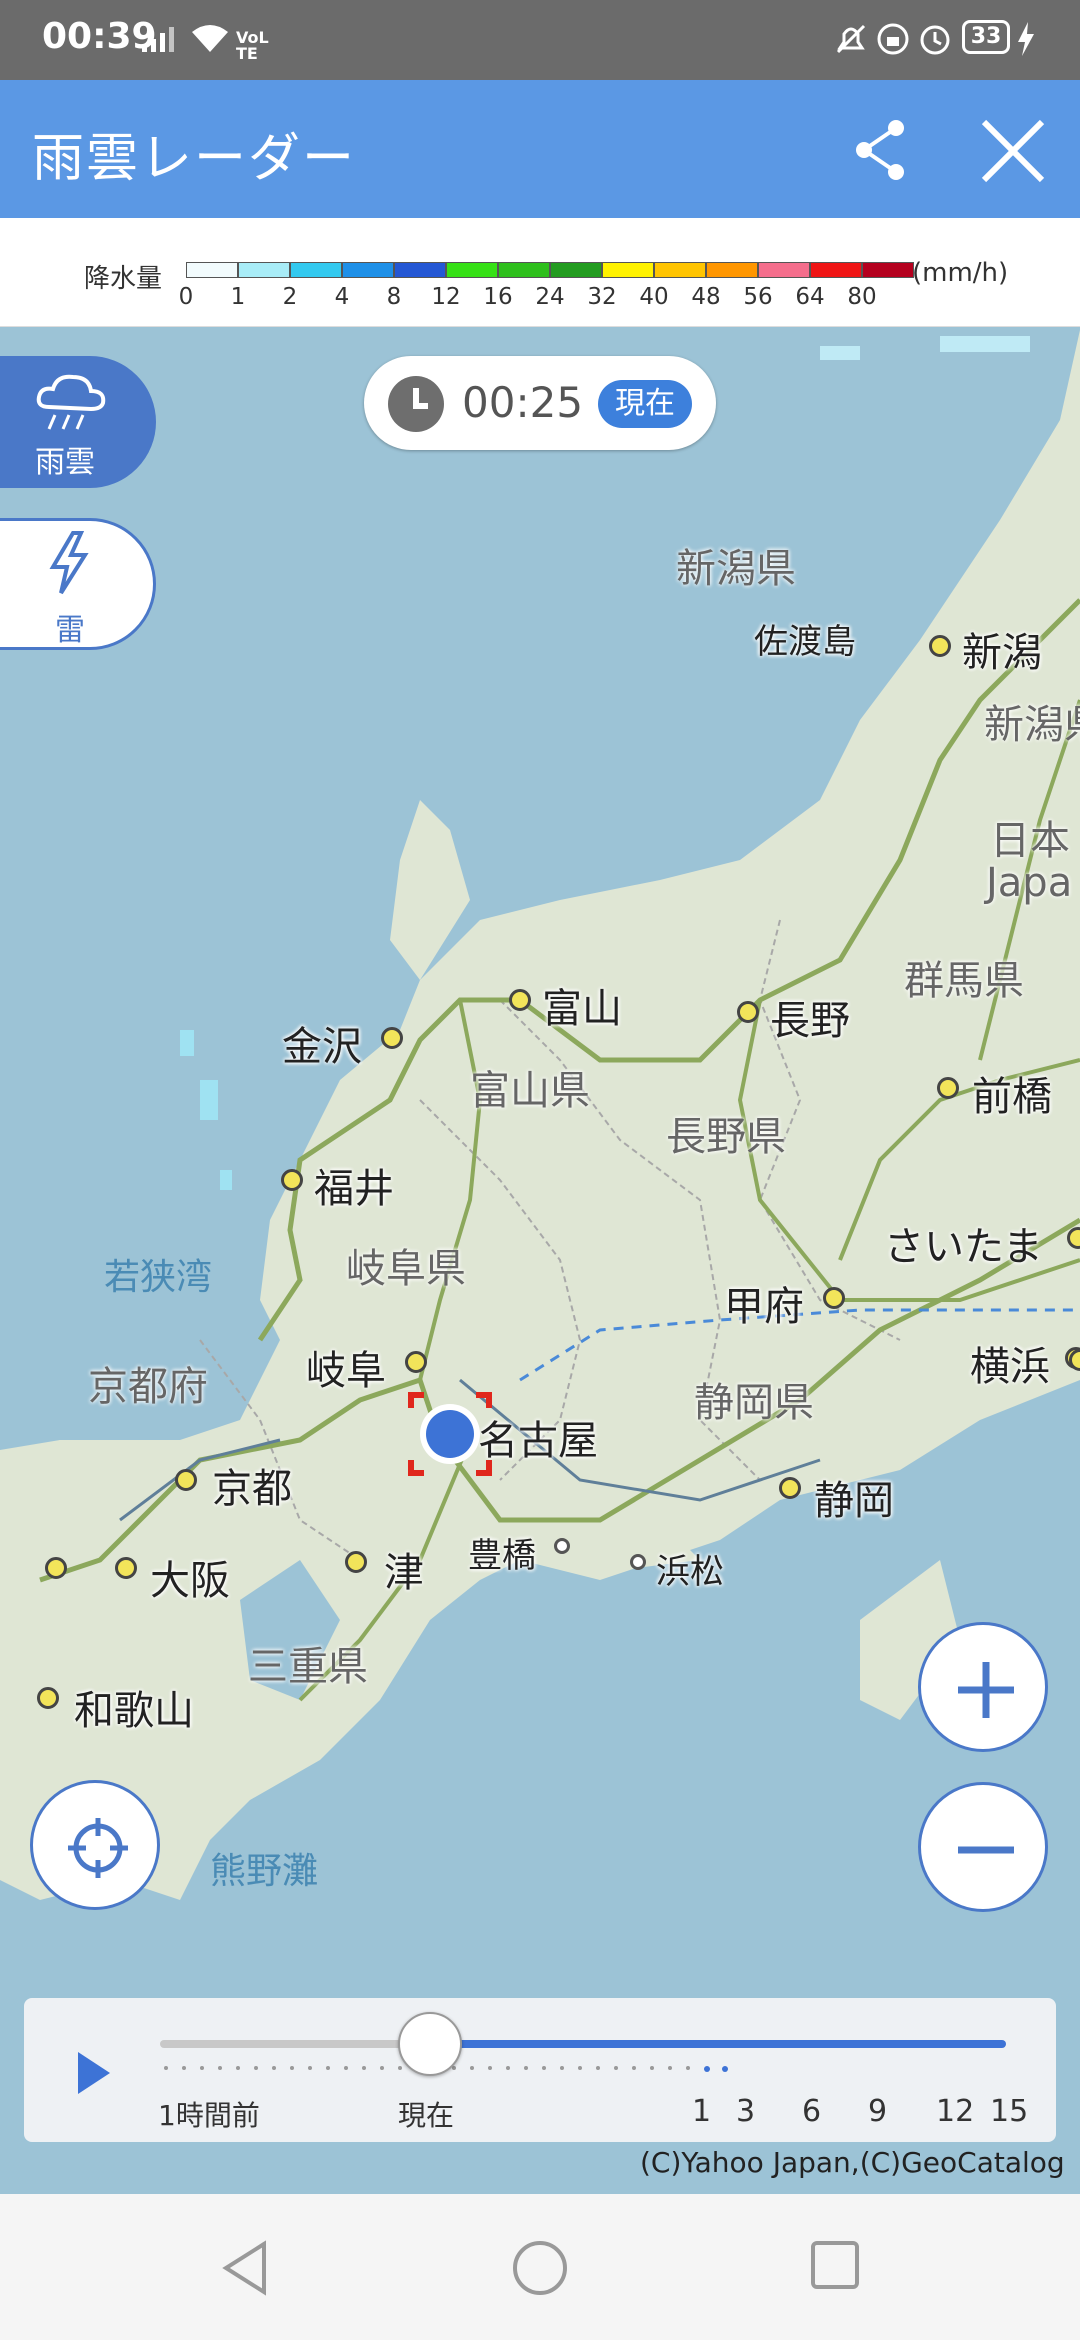  Describe the element at coordinates (893, 41) in the screenshot. I see `lock-rotation-icon` at that location.